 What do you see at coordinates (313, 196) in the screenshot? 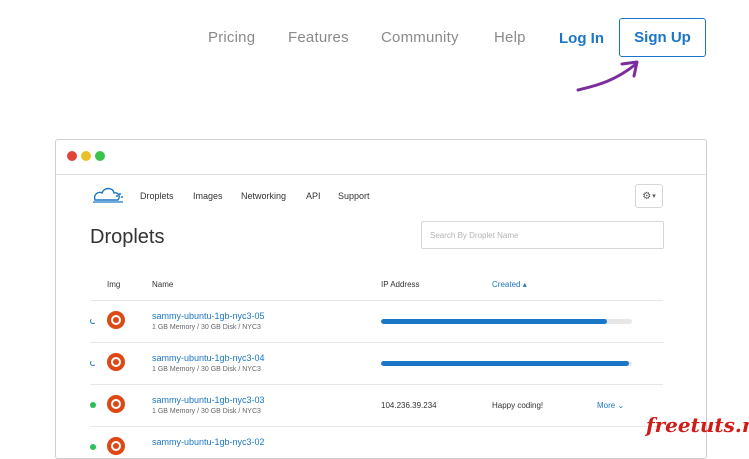
I see `app-nav-api: API` at bounding box center [313, 196].